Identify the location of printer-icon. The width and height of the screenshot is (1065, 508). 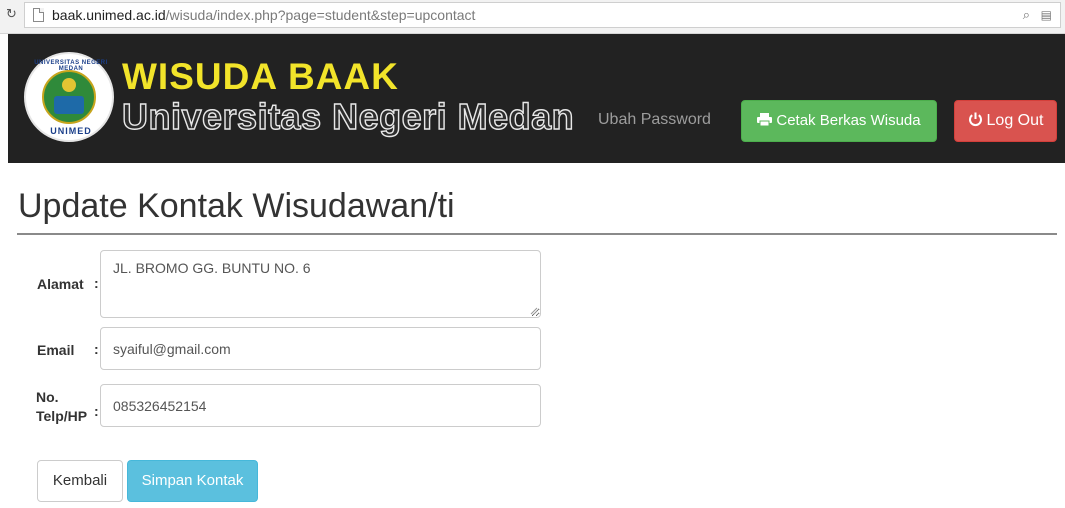
(765, 121).